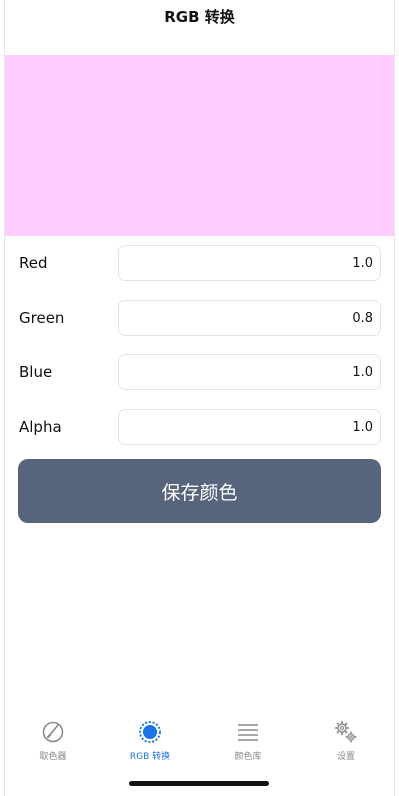 The height and width of the screenshot is (796, 399). I want to click on color-circle-icon, so click(150, 732).